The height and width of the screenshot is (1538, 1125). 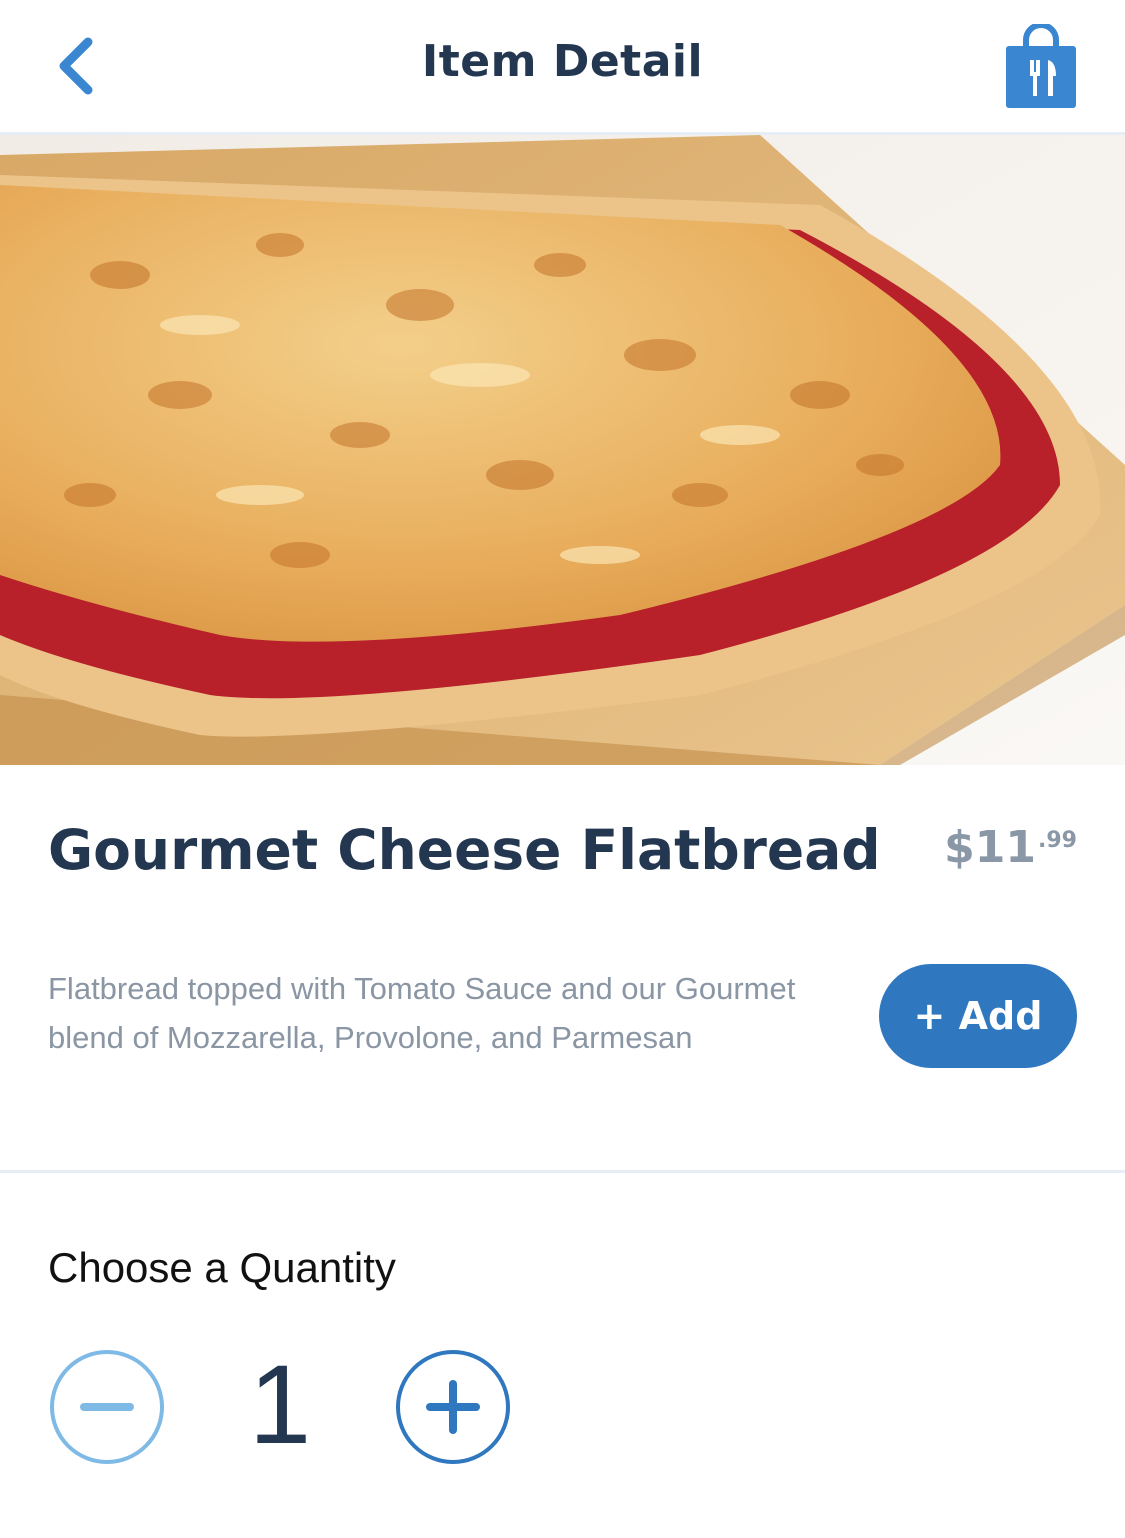 What do you see at coordinates (562, 1171) in the screenshot?
I see `section-divider` at bounding box center [562, 1171].